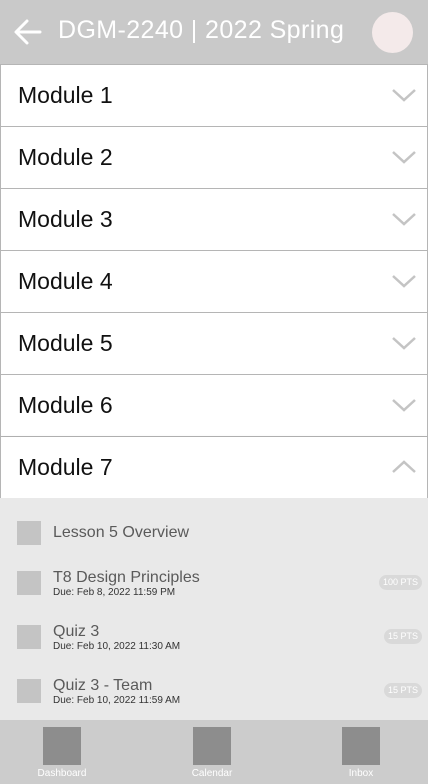 Image resolution: width=428 pixels, height=784 pixels. What do you see at coordinates (400, 582) in the screenshot?
I see `points-badge: 100 PTS` at bounding box center [400, 582].